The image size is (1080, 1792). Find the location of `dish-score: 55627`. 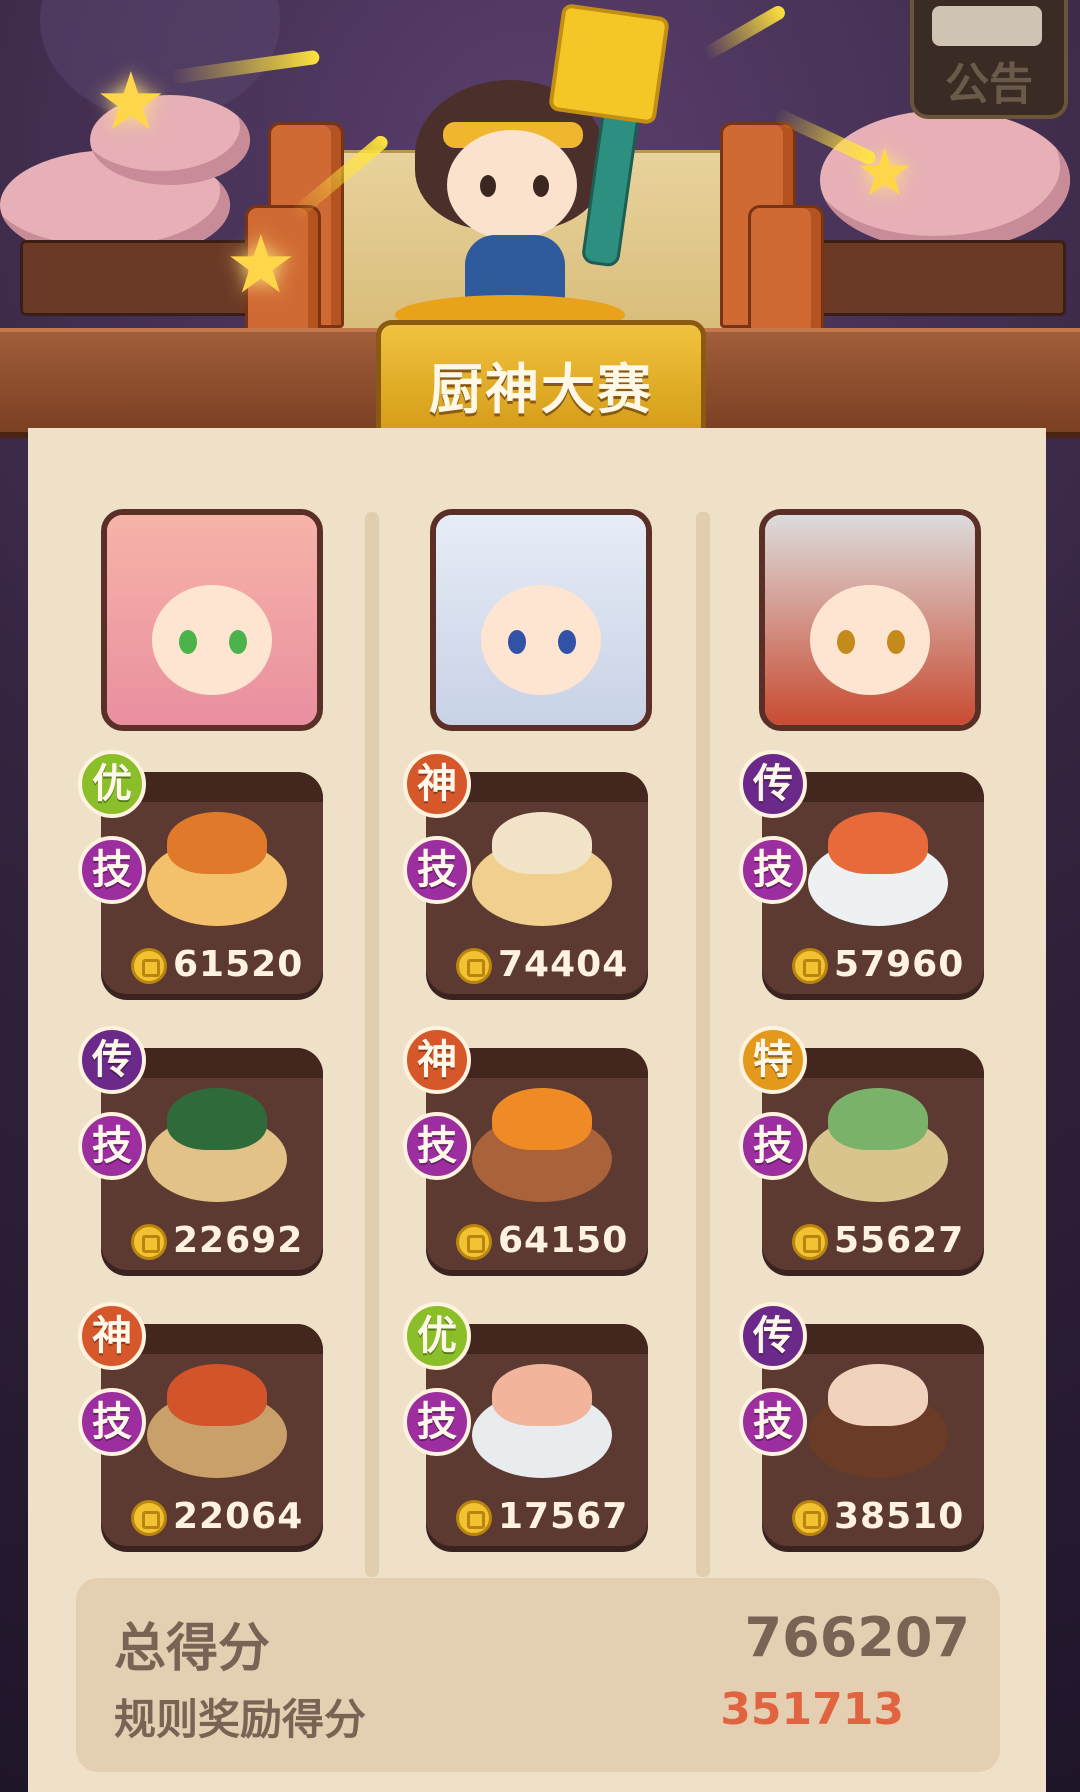

dish-score: 55627 is located at coordinates (899, 1240).